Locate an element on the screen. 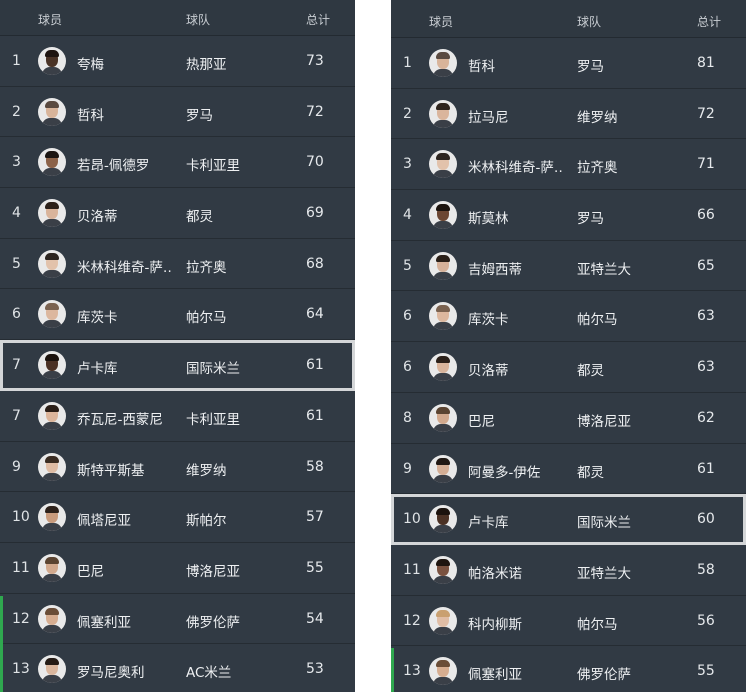 The width and height of the screenshot is (746, 692). total-value: 54 is located at coordinates (315, 618).